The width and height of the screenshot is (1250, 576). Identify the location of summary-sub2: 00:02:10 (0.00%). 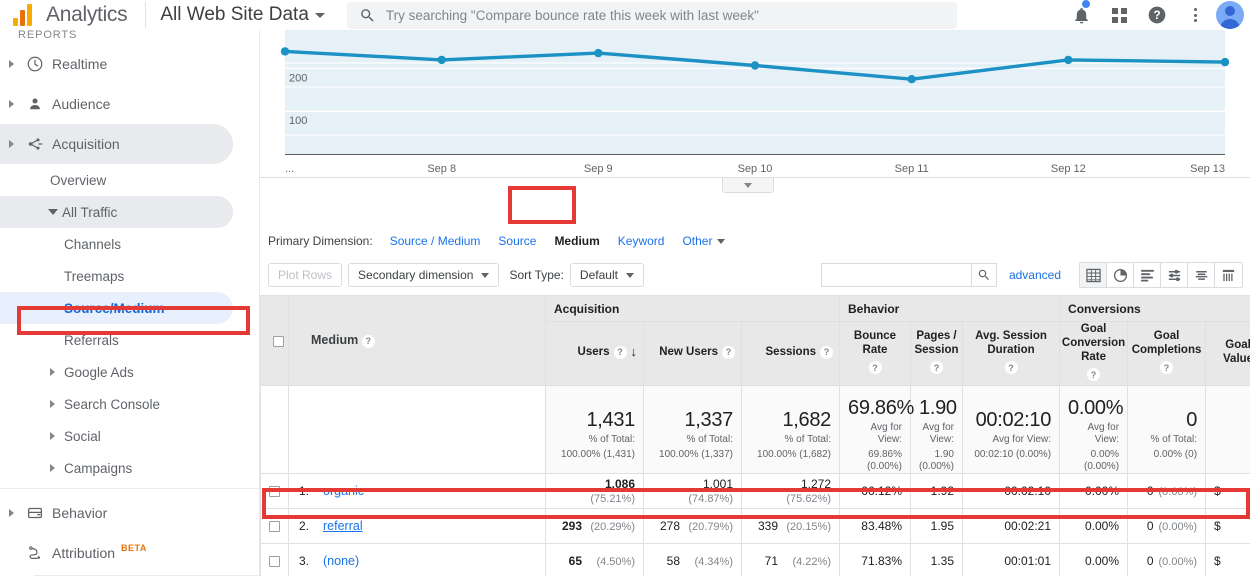
(1013, 454).